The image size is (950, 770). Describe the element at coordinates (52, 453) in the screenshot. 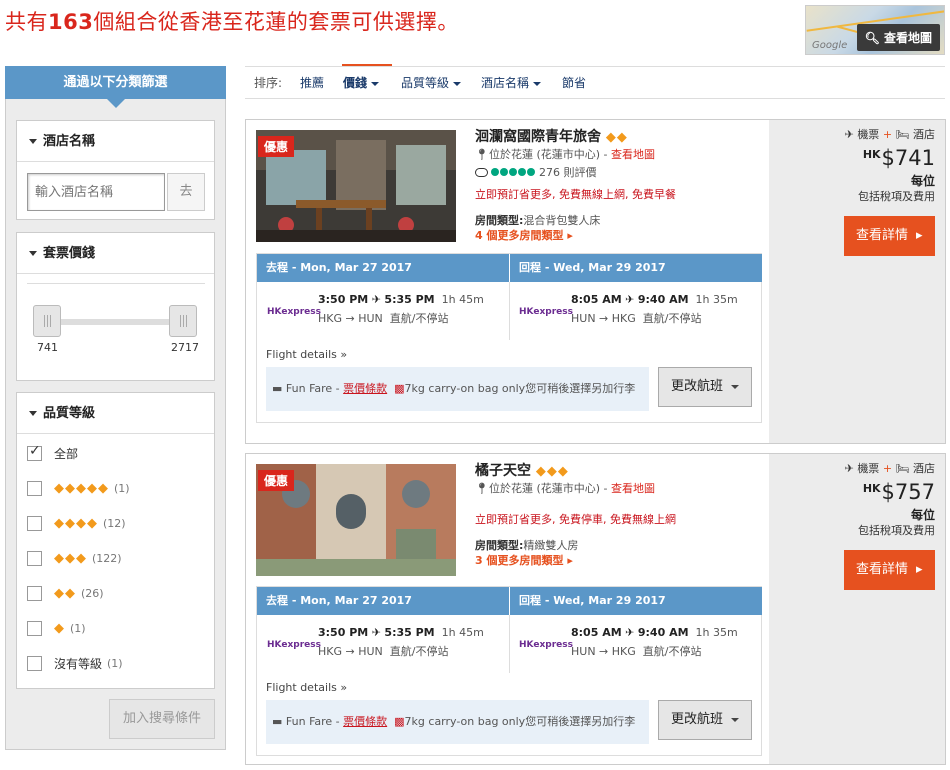

I see `star-option-all: 全部` at that location.